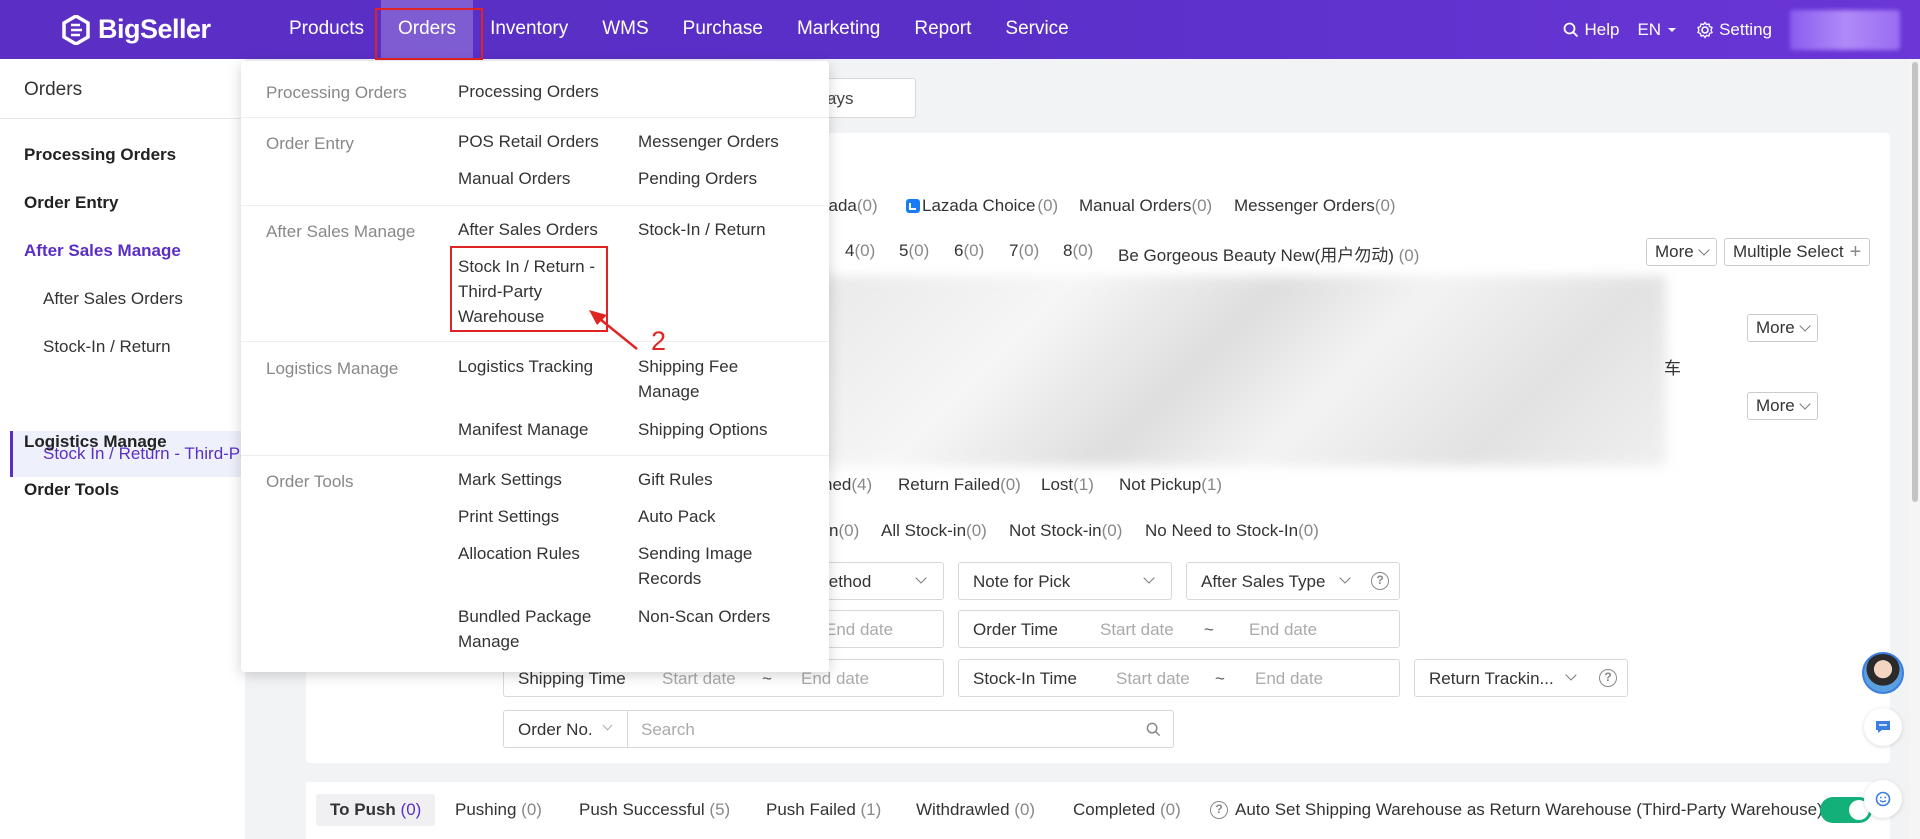 This screenshot has width=1920, height=839. What do you see at coordinates (1915, 282) in the screenshot?
I see `scrollbar-thumb` at bounding box center [1915, 282].